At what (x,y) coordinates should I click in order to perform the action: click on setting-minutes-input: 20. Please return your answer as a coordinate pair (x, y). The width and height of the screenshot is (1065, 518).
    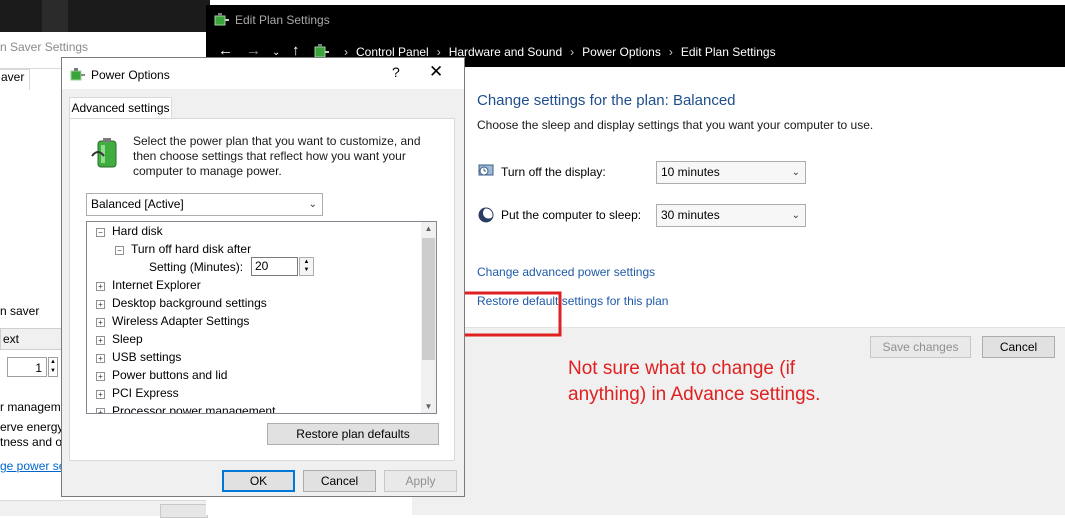
    Looking at the image, I should click on (274, 266).